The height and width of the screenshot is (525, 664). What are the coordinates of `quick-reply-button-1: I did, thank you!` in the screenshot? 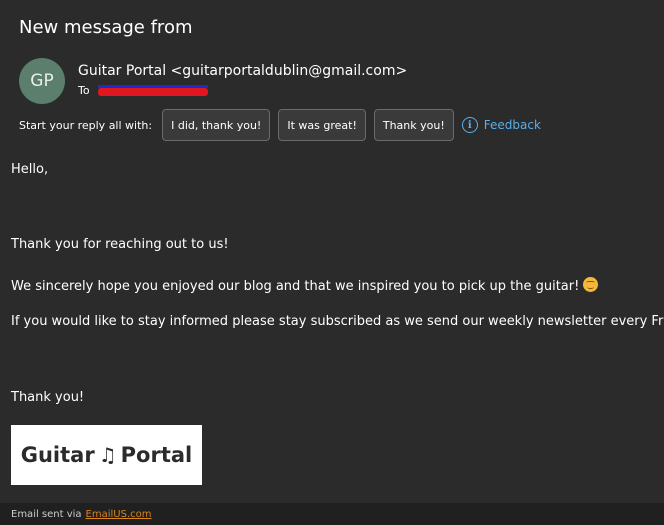 It's located at (216, 125).